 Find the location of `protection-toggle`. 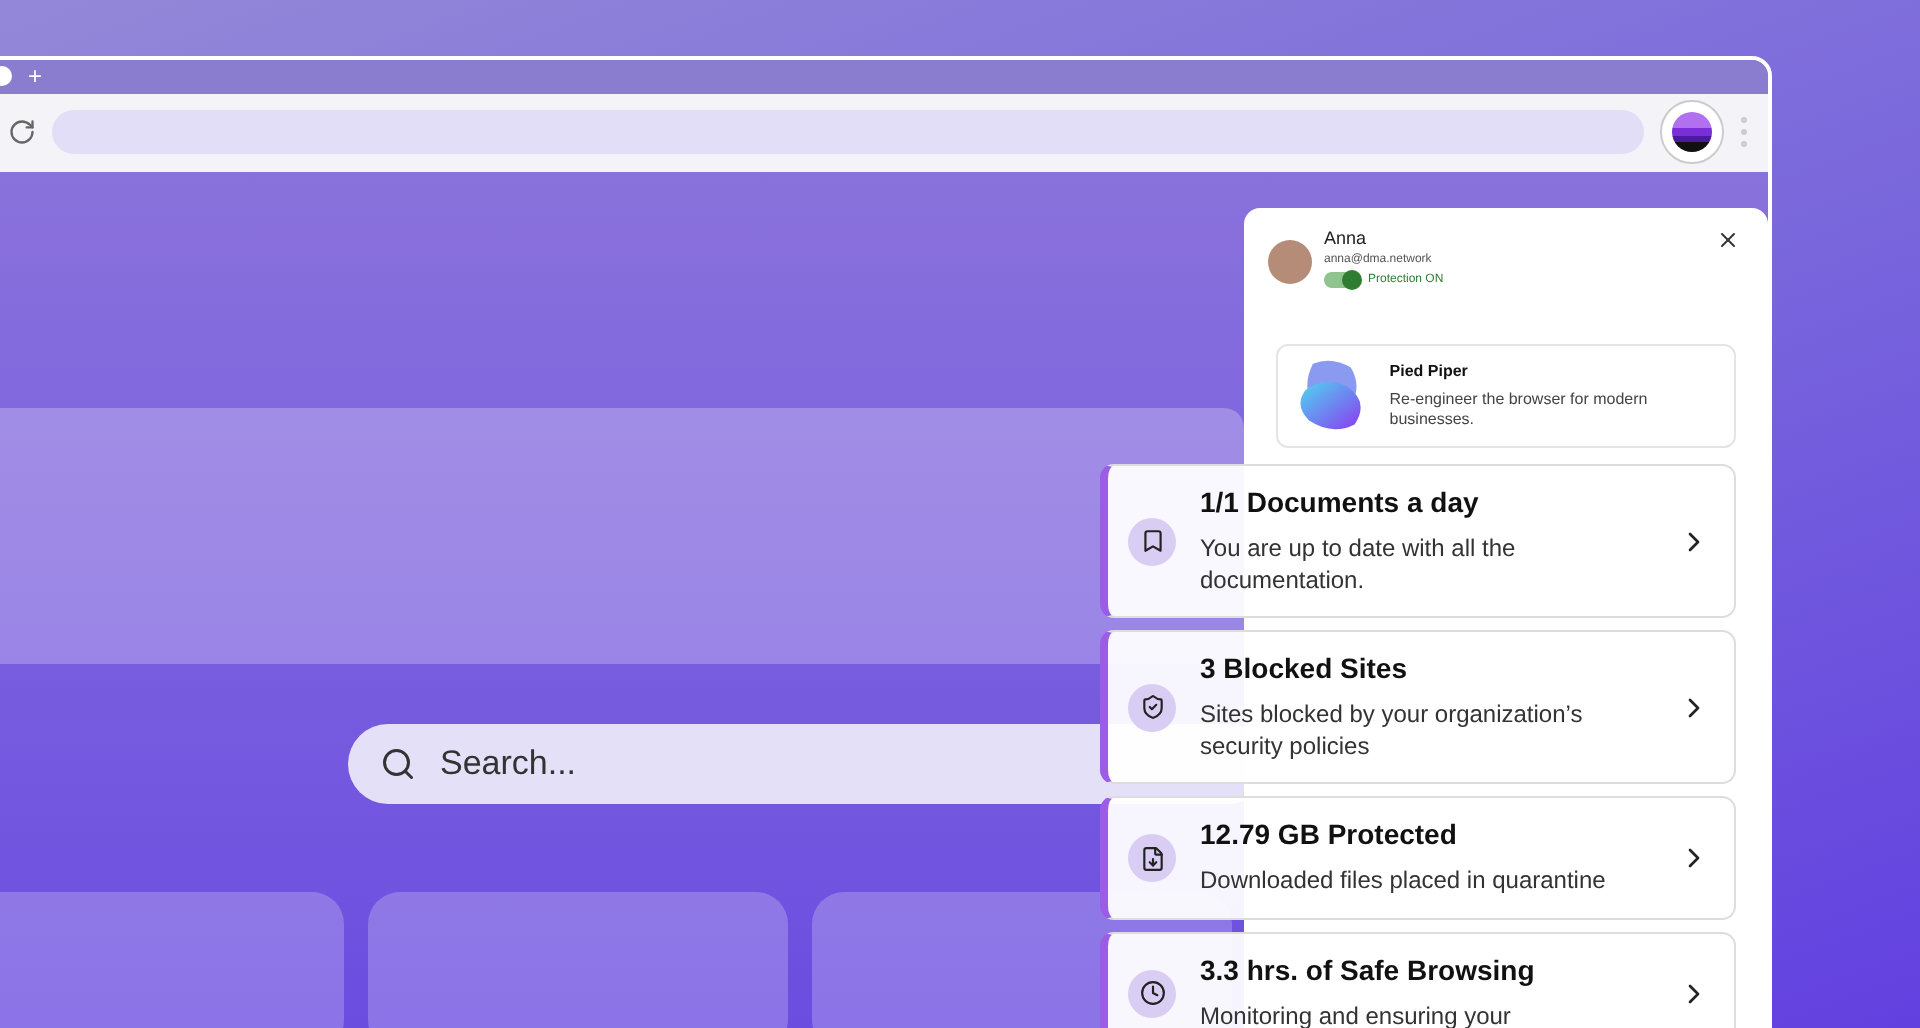

protection-toggle is located at coordinates (1342, 280).